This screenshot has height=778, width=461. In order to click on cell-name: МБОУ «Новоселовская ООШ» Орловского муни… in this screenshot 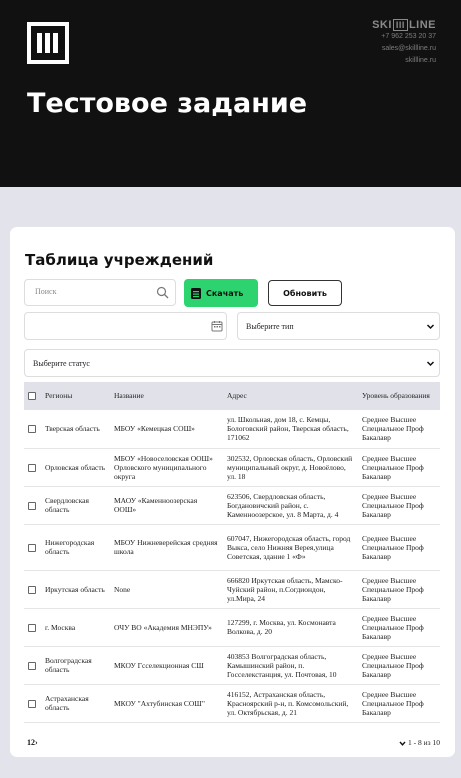, I will do `click(166, 467)`.